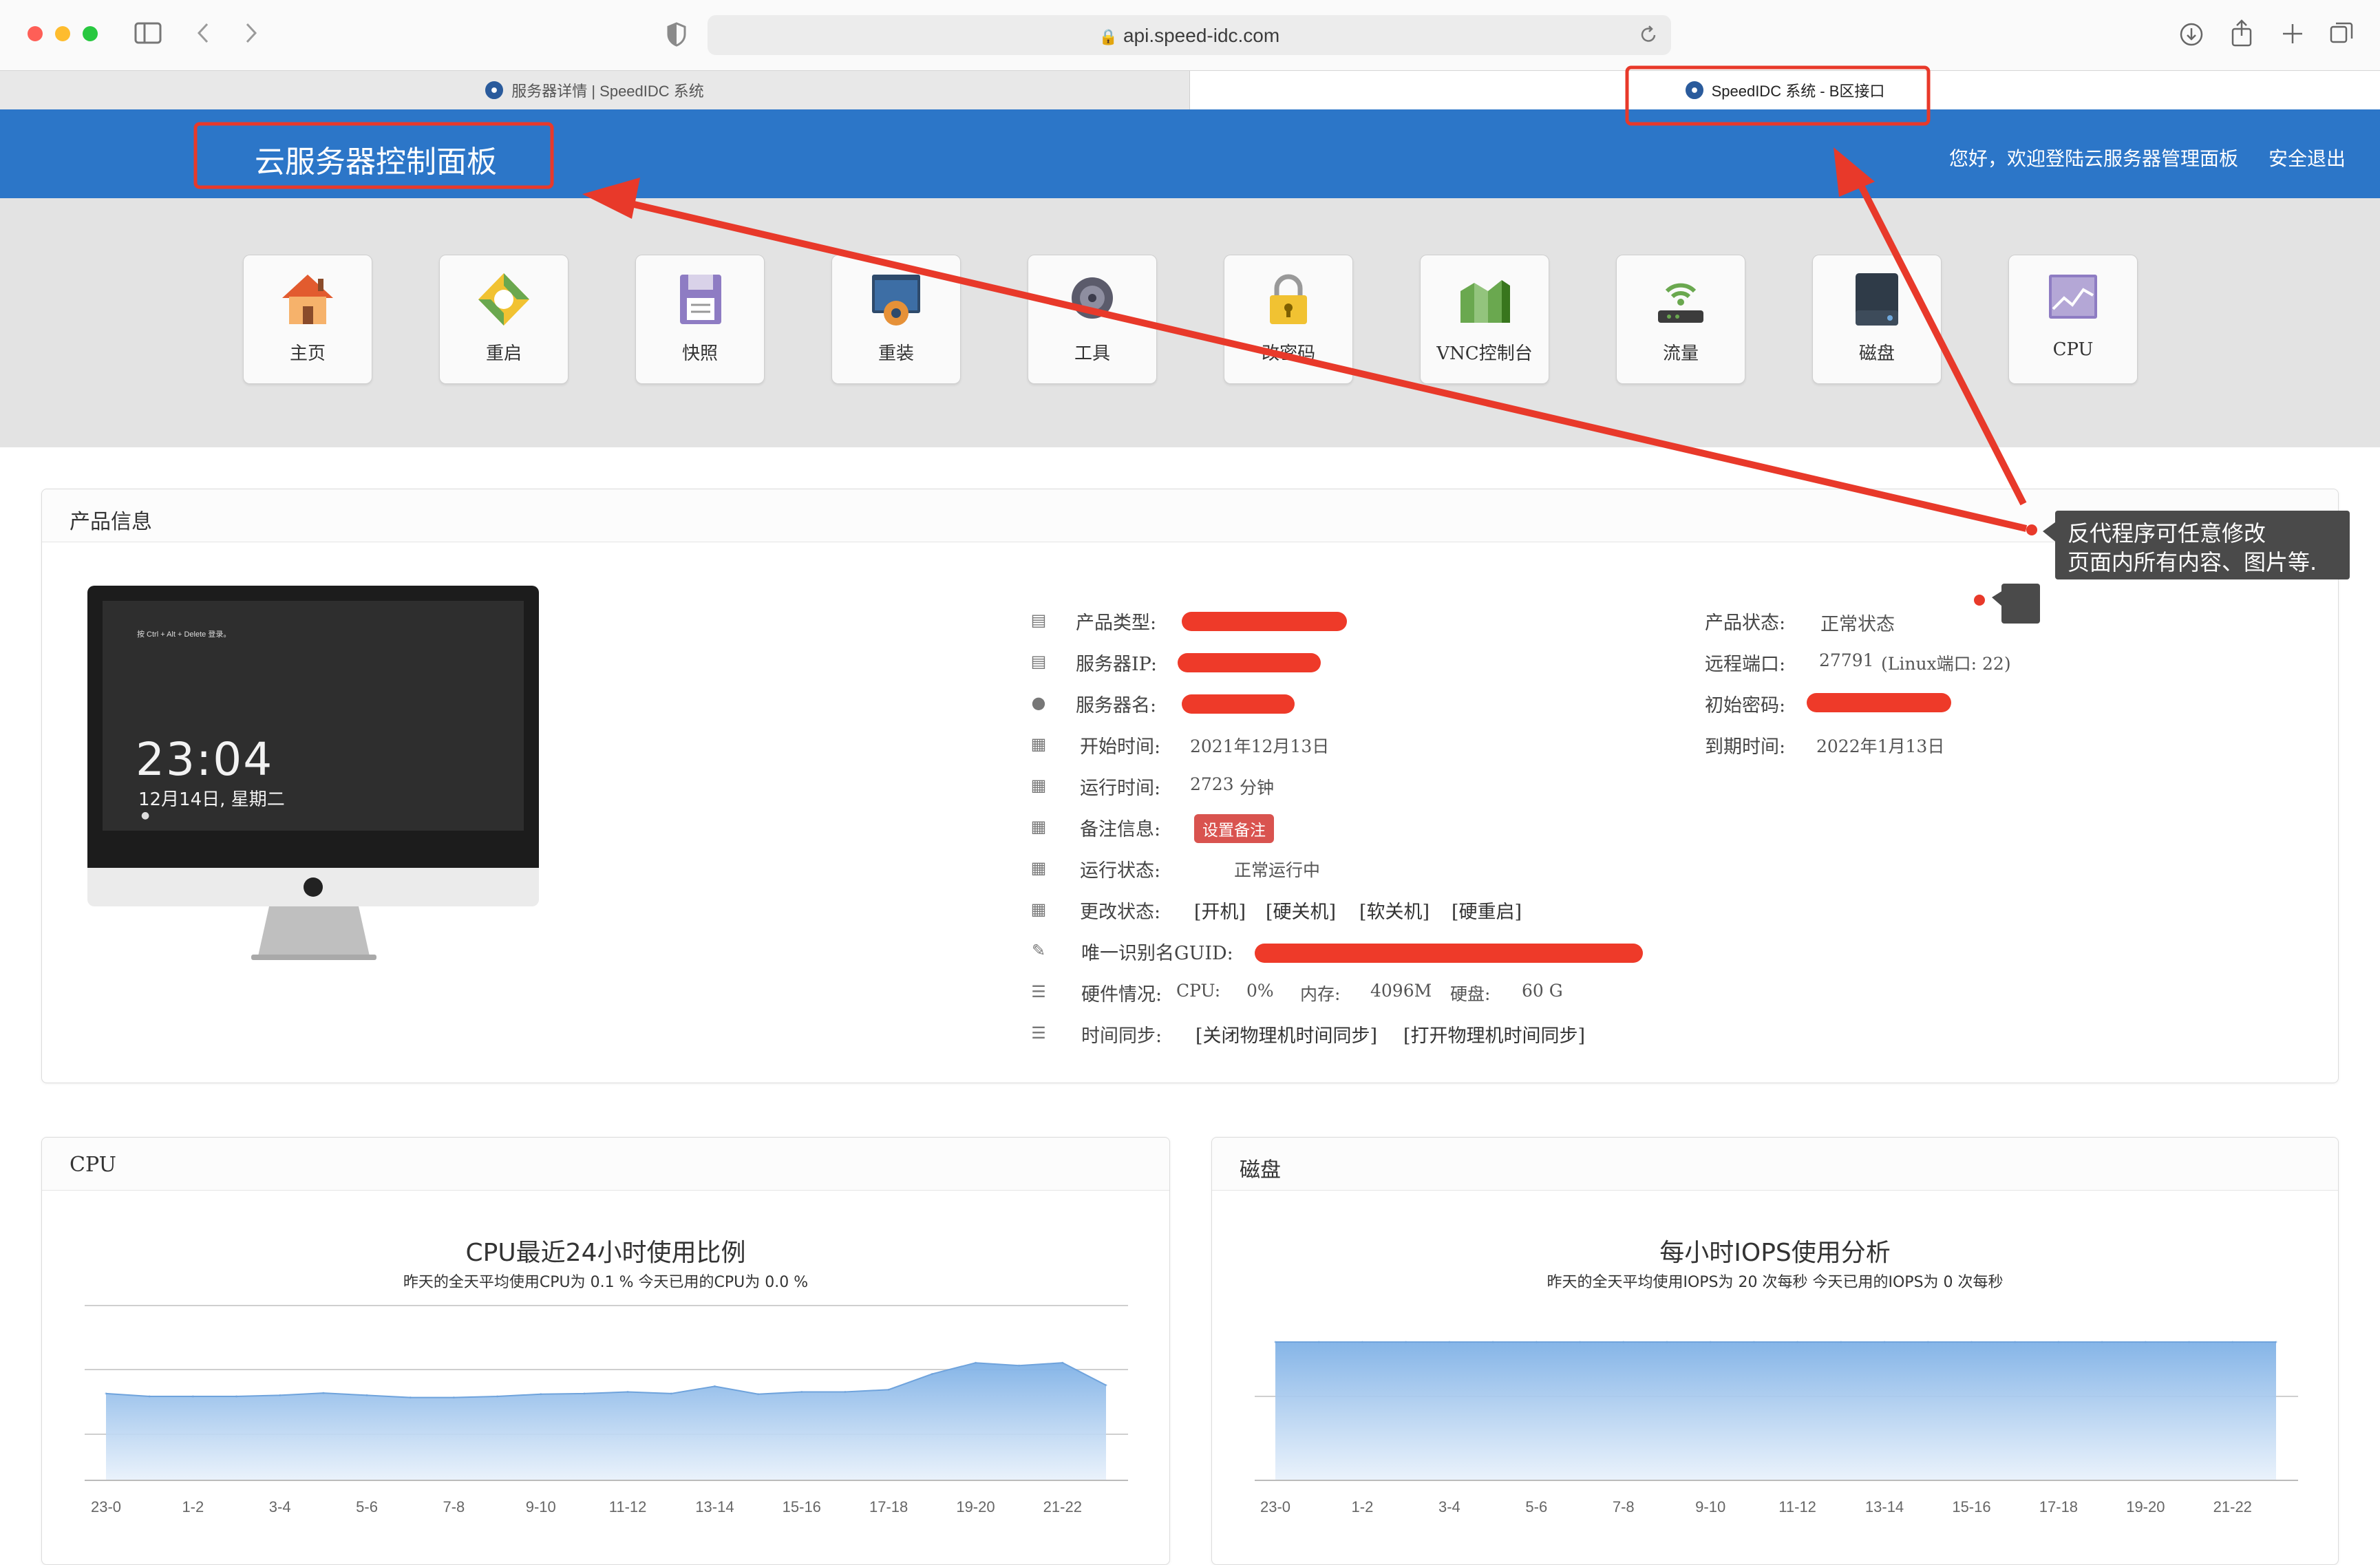  What do you see at coordinates (373, 155) in the screenshot?
I see `annotation-box-title` at bounding box center [373, 155].